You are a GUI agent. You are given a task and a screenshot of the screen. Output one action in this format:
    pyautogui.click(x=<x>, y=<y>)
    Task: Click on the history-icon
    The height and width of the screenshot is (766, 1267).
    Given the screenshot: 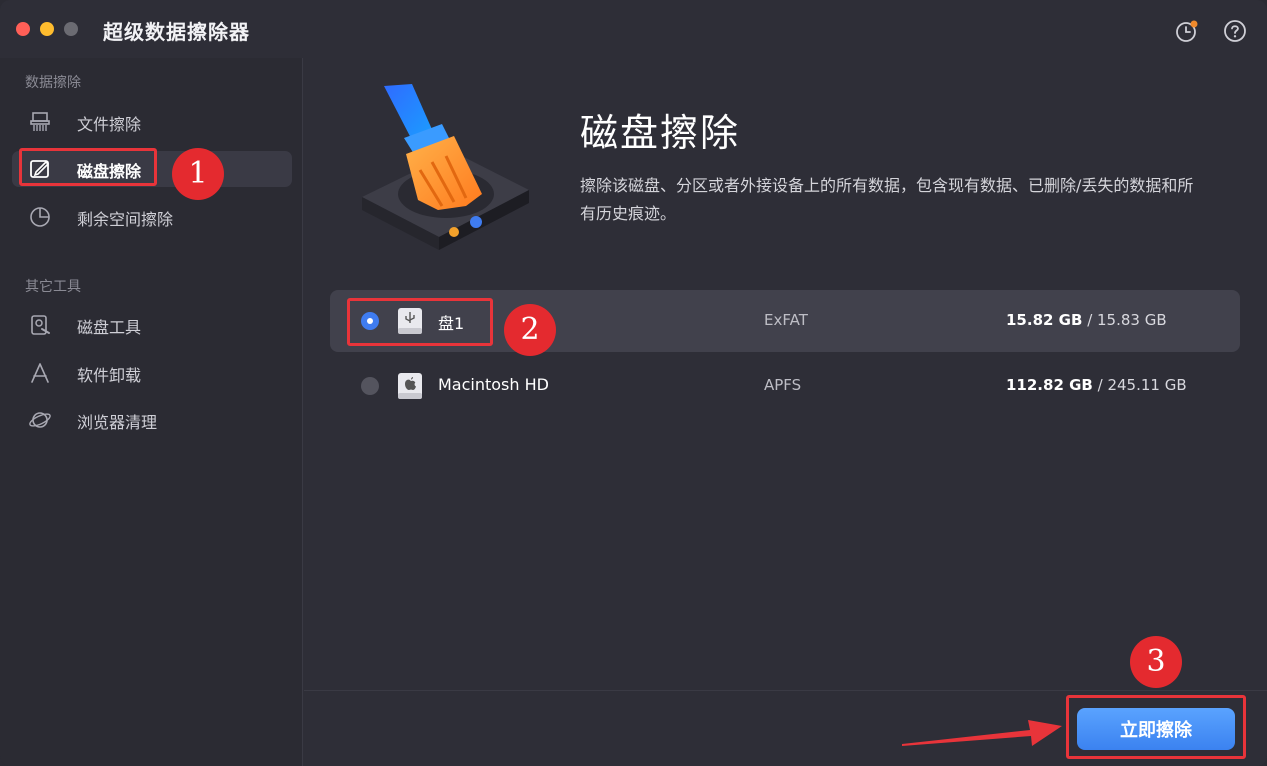 What is the action you would take?
    pyautogui.click(x=1187, y=31)
    